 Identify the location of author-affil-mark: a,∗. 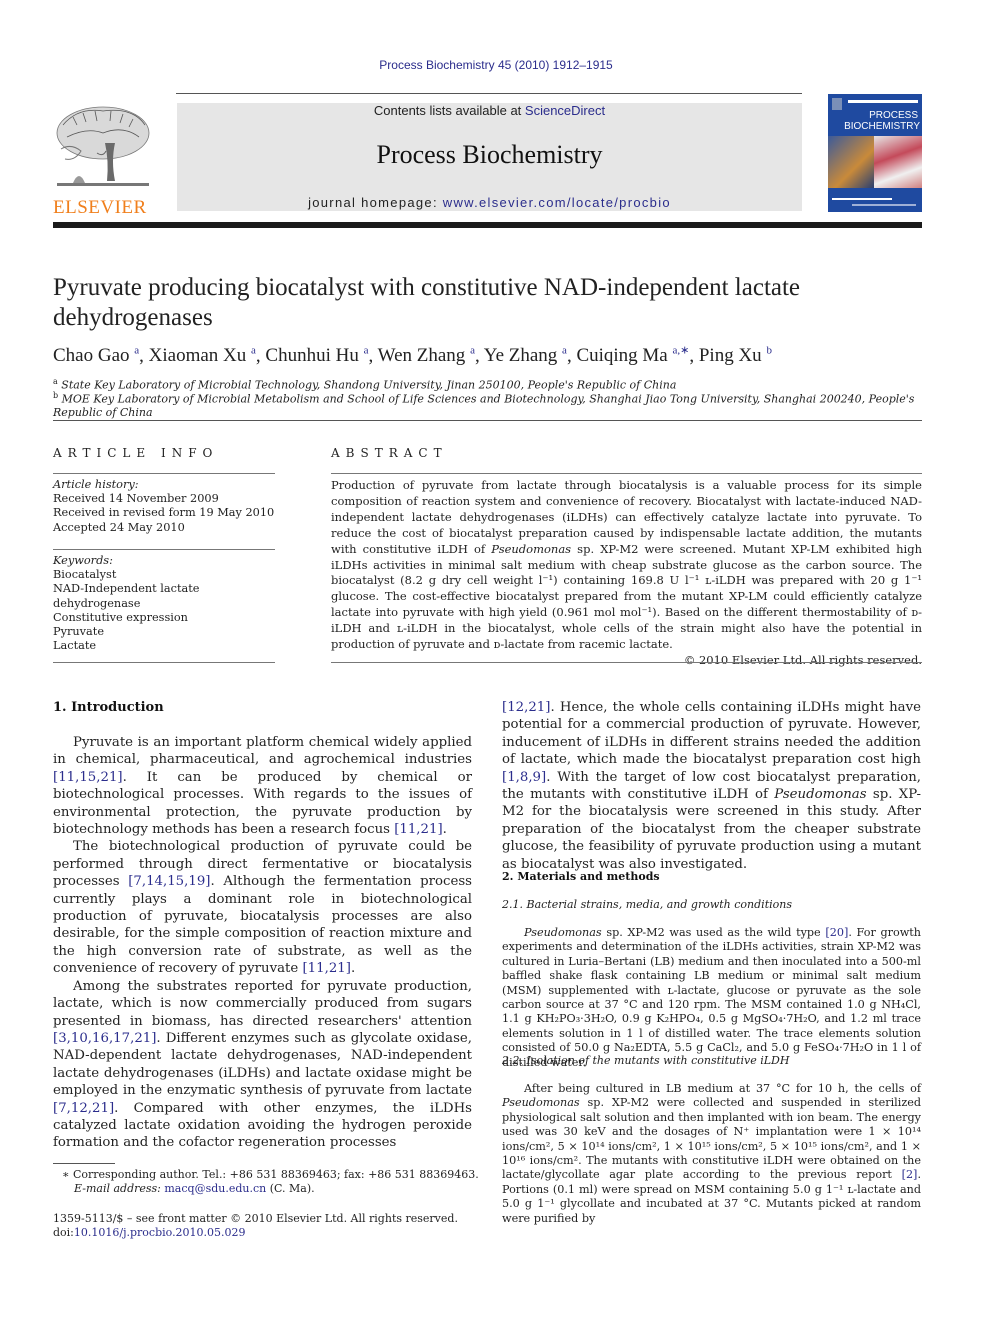
(681, 351).